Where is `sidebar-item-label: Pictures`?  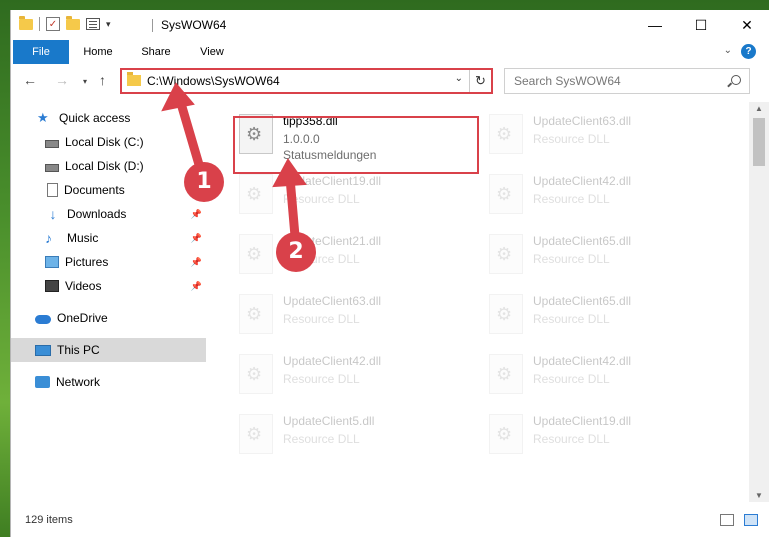 sidebar-item-label: Pictures is located at coordinates (87, 262).